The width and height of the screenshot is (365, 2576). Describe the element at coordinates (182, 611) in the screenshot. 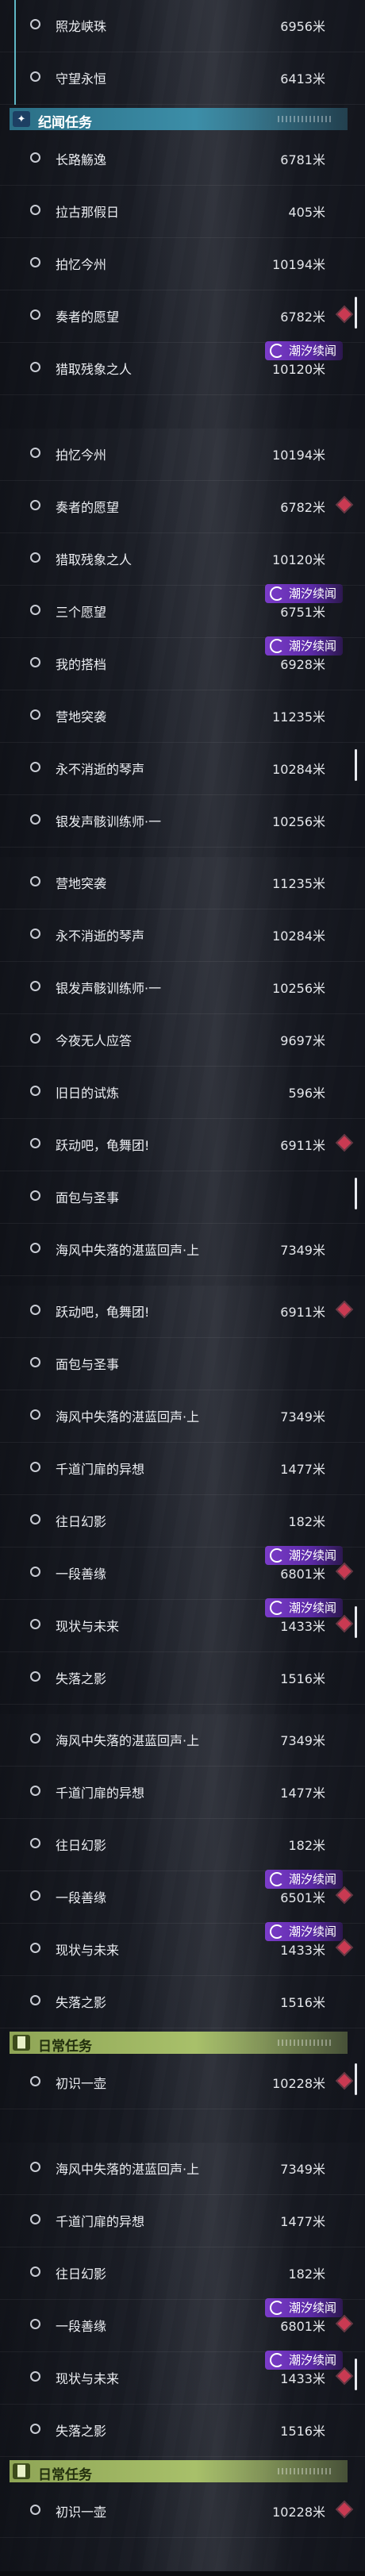

I see `quest-row: 三个愿望 6751米 潮汐续闻` at that location.